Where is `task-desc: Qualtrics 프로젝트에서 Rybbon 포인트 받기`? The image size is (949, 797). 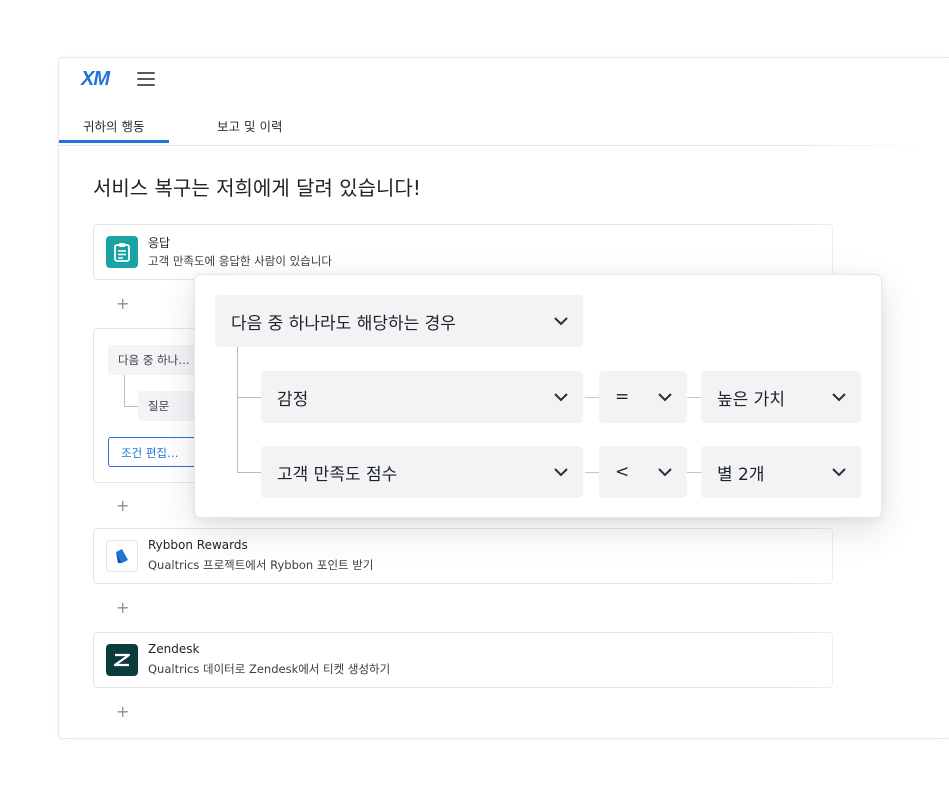 task-desc: Qualtrics 프로젝트에서 Rybbon 포인트 받기 is located at coordinates (261, 565).